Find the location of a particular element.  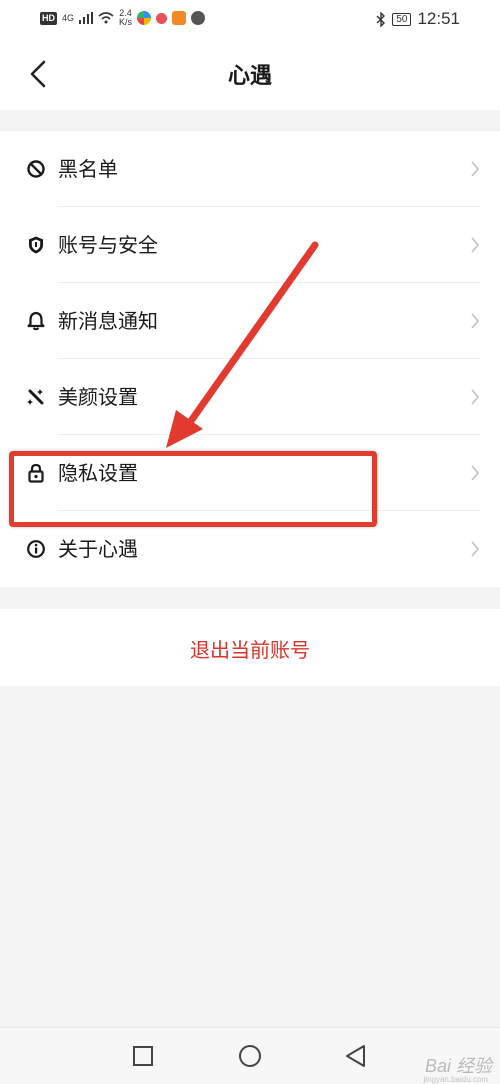

settings-item-blacklist: 黑名单 is located at coordinates (250, 169).